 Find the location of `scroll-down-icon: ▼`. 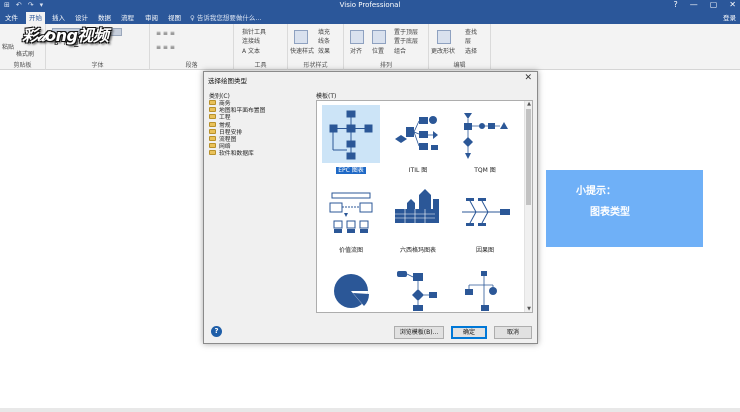

scroll-down-icon: ▼ is located at coordinates (528, 309).